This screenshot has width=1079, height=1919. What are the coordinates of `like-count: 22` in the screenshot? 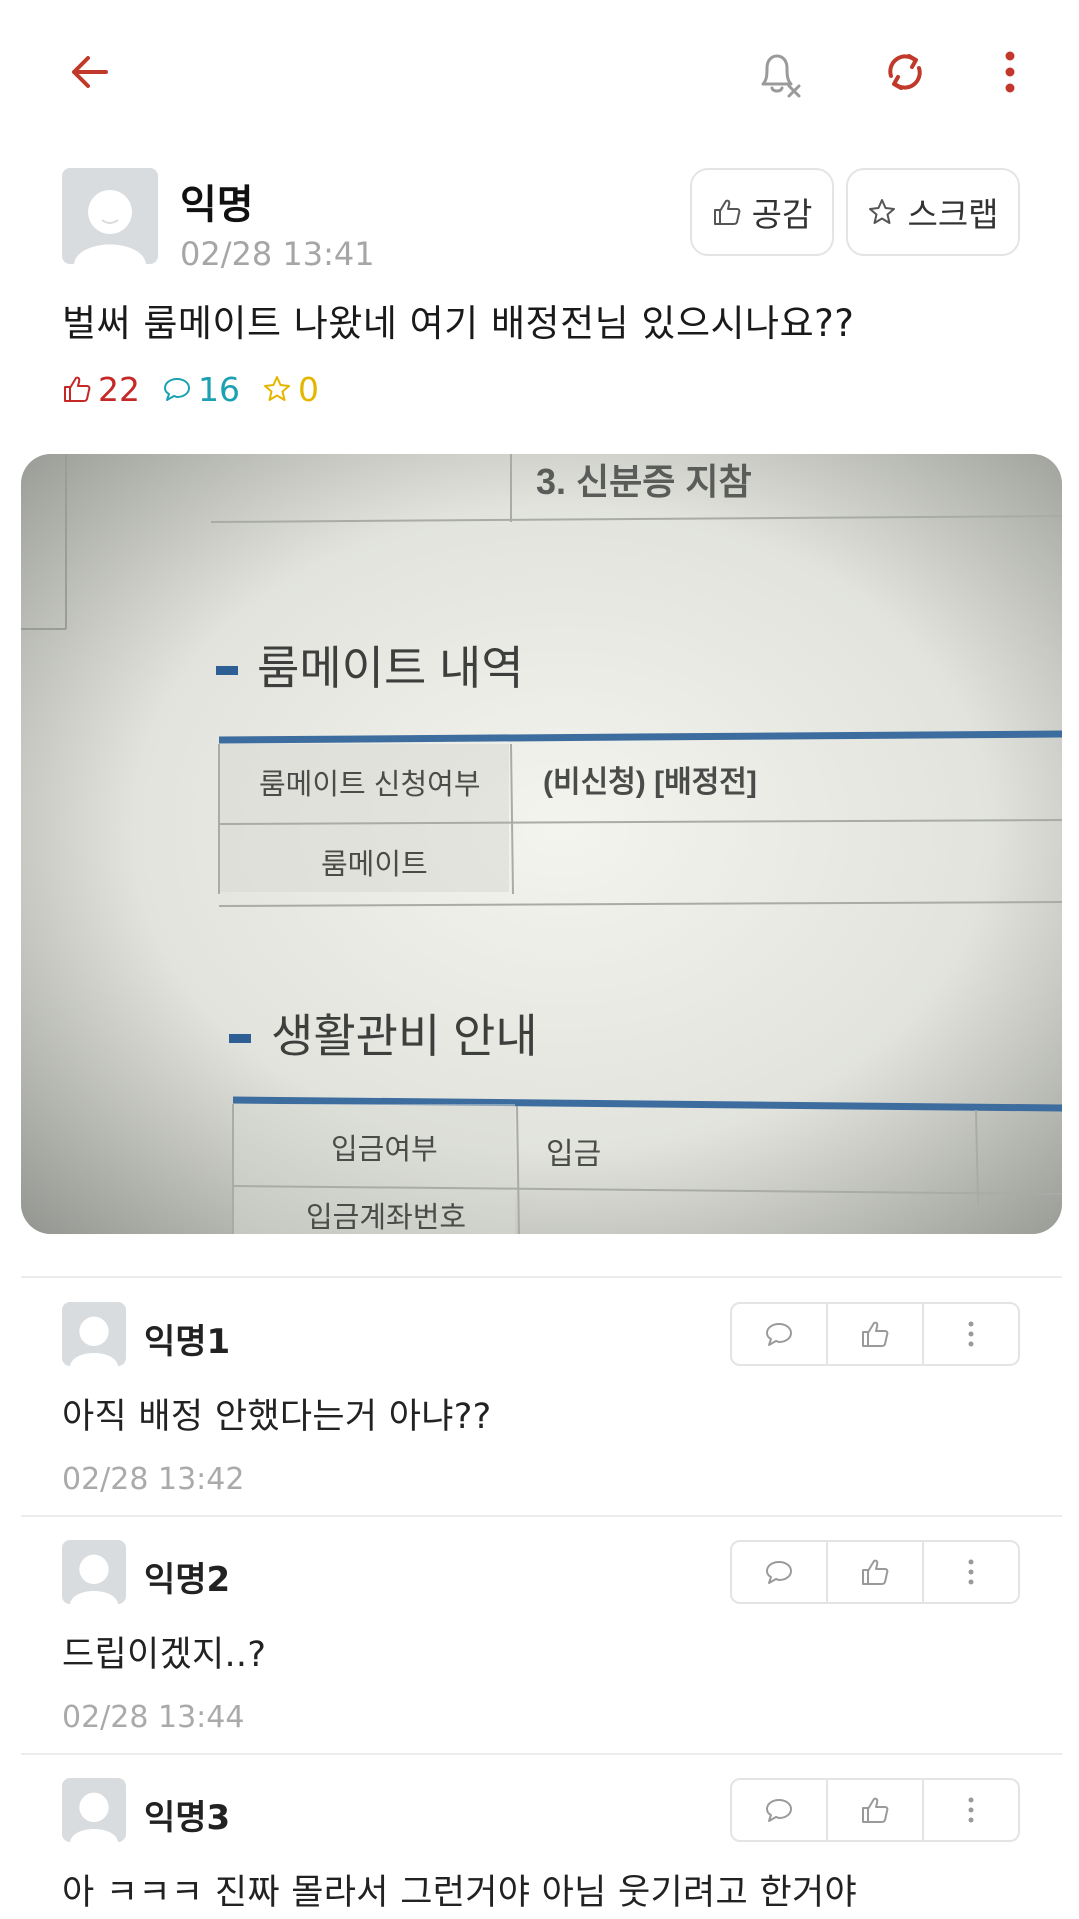 It's located at (101, 389).